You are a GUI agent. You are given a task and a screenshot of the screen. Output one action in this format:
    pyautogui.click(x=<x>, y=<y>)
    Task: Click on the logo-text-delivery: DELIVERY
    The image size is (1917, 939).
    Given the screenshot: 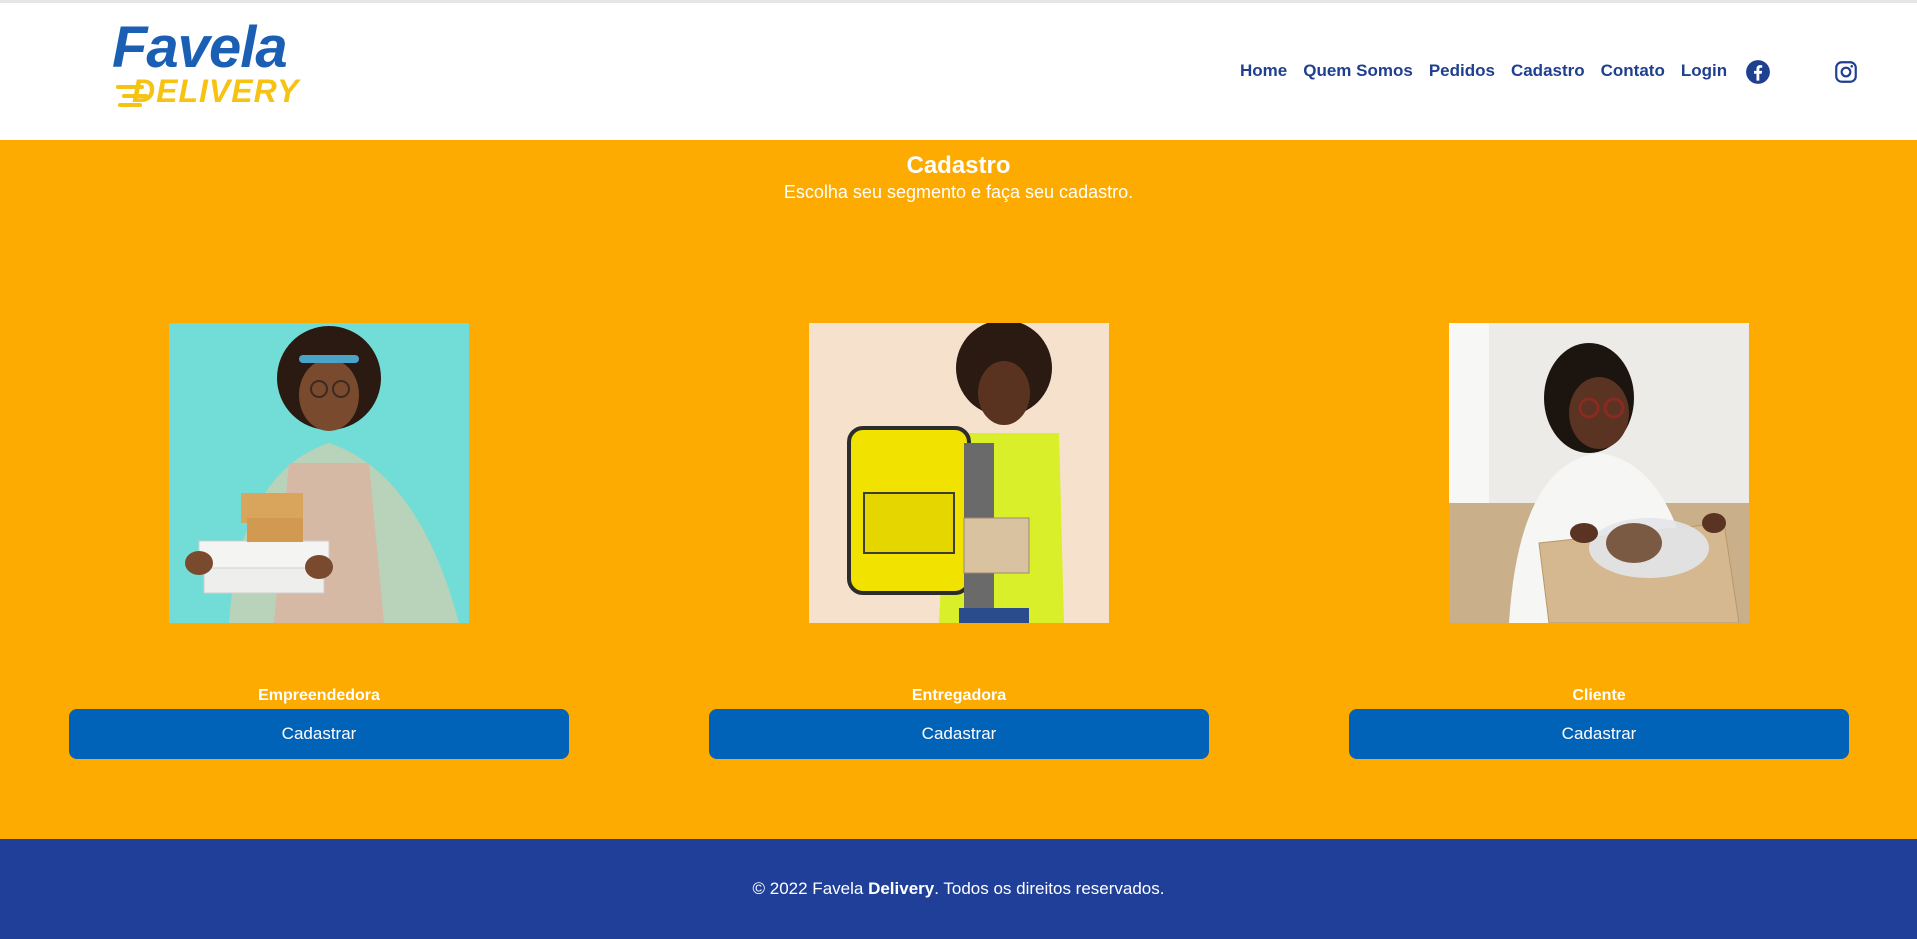 What is the action you would take?
    pyautogui.click(x=216, y=91)
    